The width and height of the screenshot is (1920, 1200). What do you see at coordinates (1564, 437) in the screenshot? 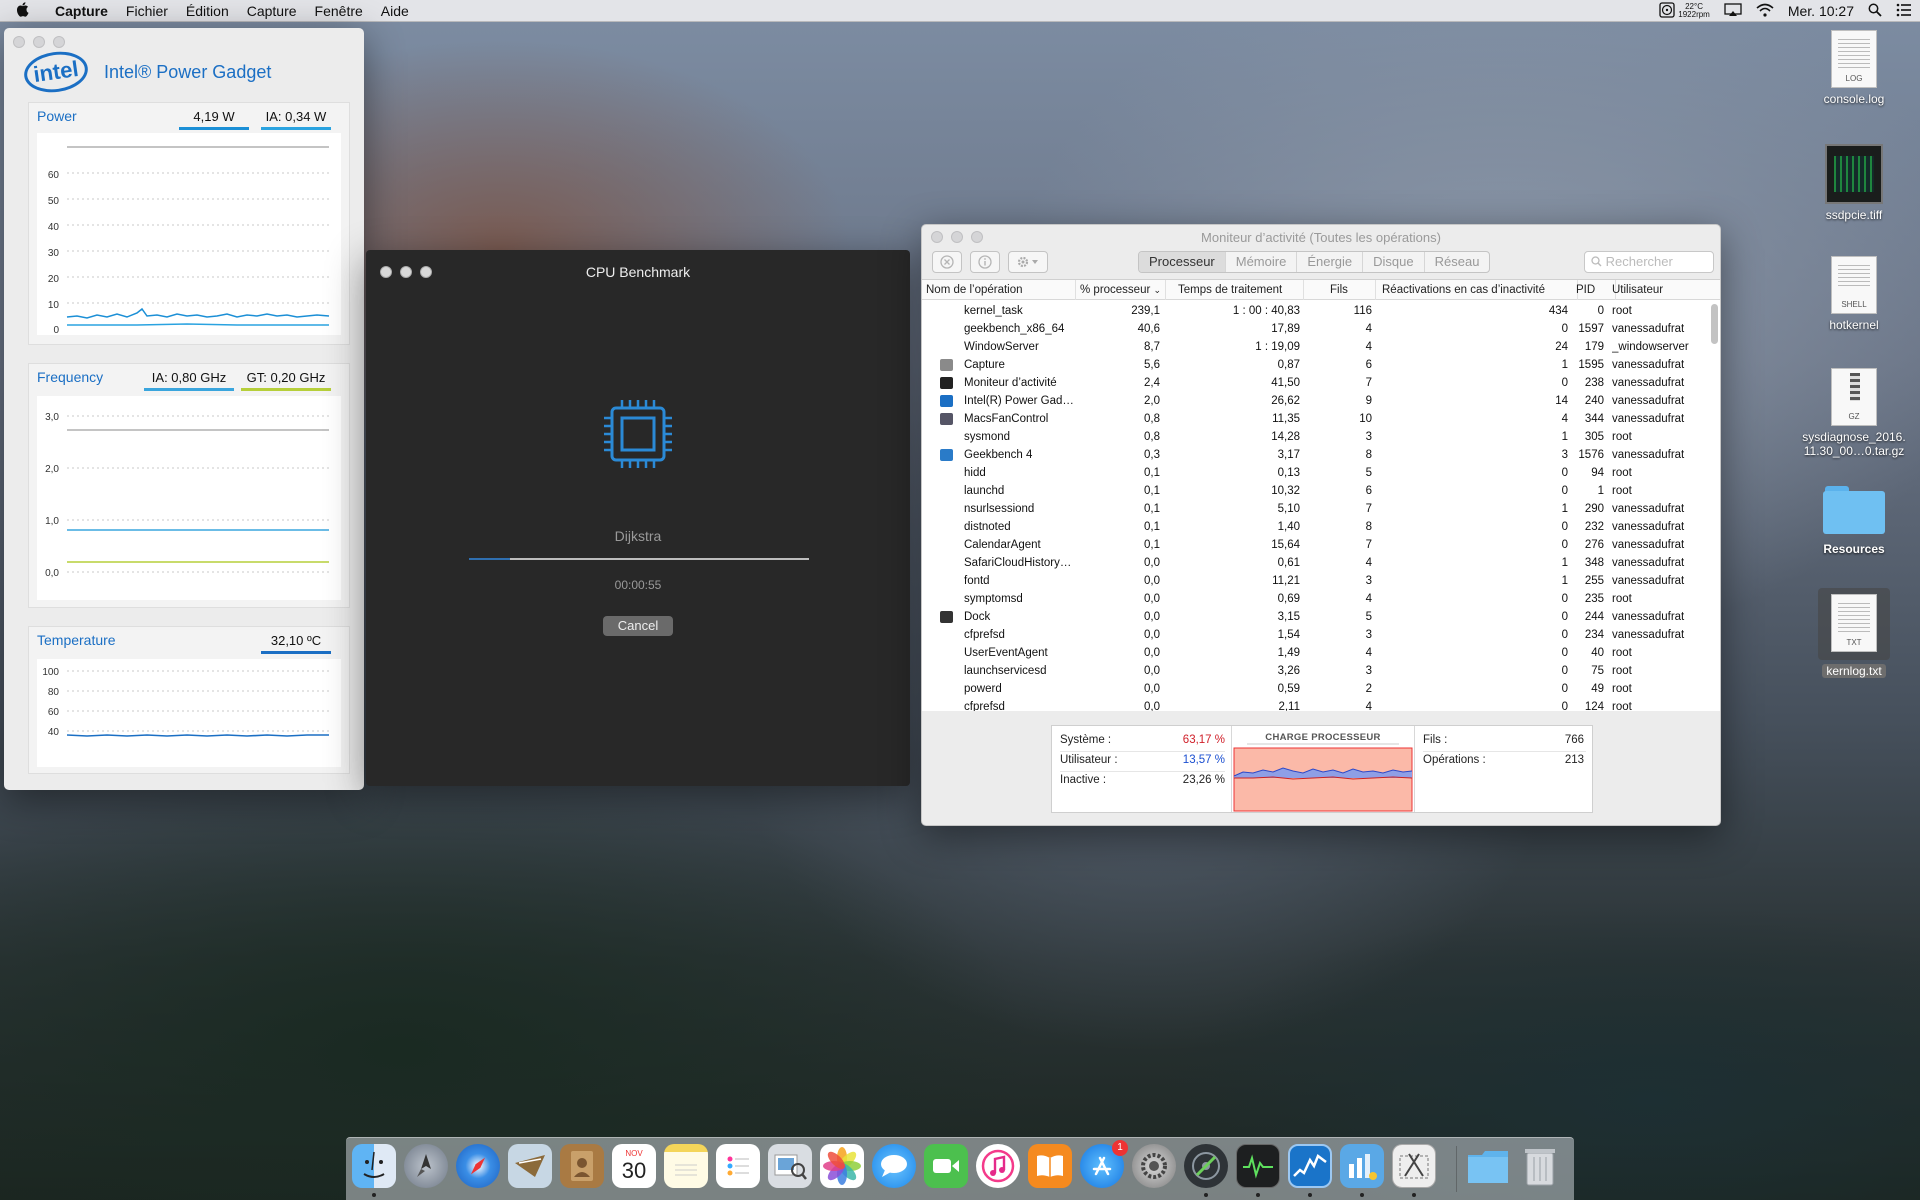
I see `process-wakes: 1` at bounding box center [1564, 437].